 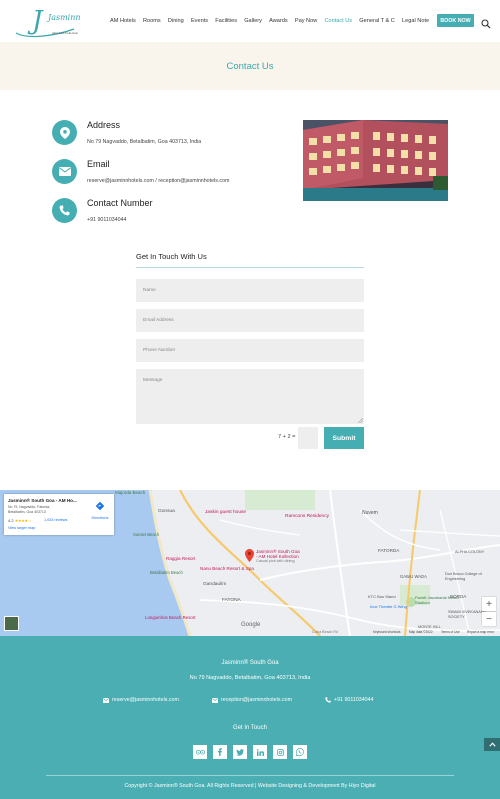 What do you see at coordinates (220, 752) in the screenshot?
I see `facebook-icon` at bounding box center [220, 752].